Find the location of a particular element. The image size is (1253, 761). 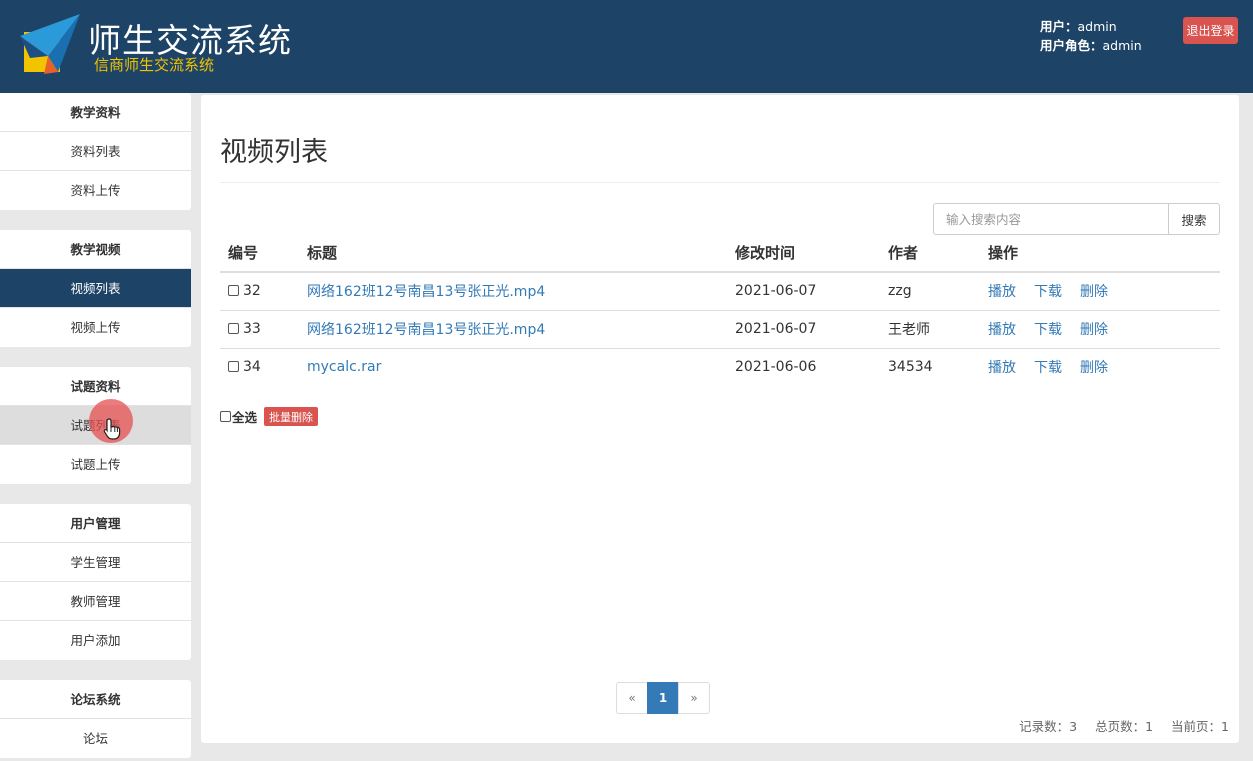

sidebar-group: 教学视频 视频列表 视频上传 is located at coordinates (95, 288).